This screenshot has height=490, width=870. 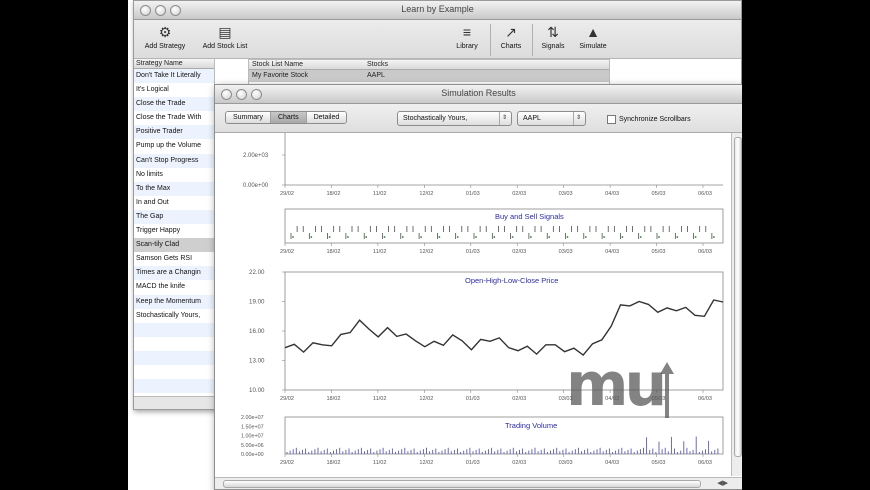 I want to click on detailed-segment: Detailed, so click(x=326, y=117).